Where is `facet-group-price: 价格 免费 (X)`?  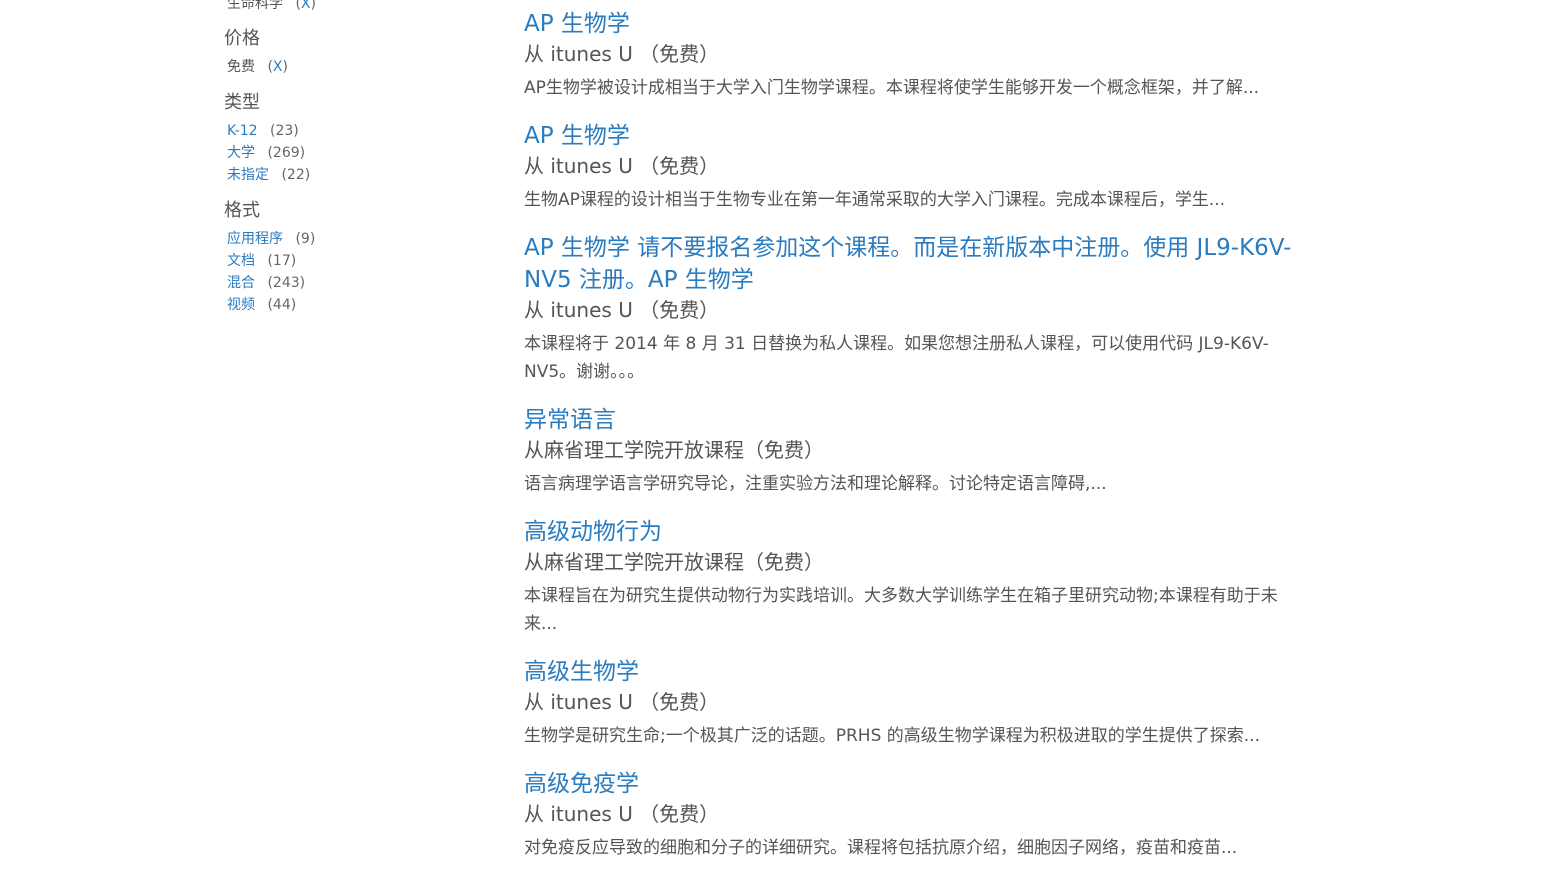 facet-group-price: 价格 免费 (X) is located at coordinates (349, 52).